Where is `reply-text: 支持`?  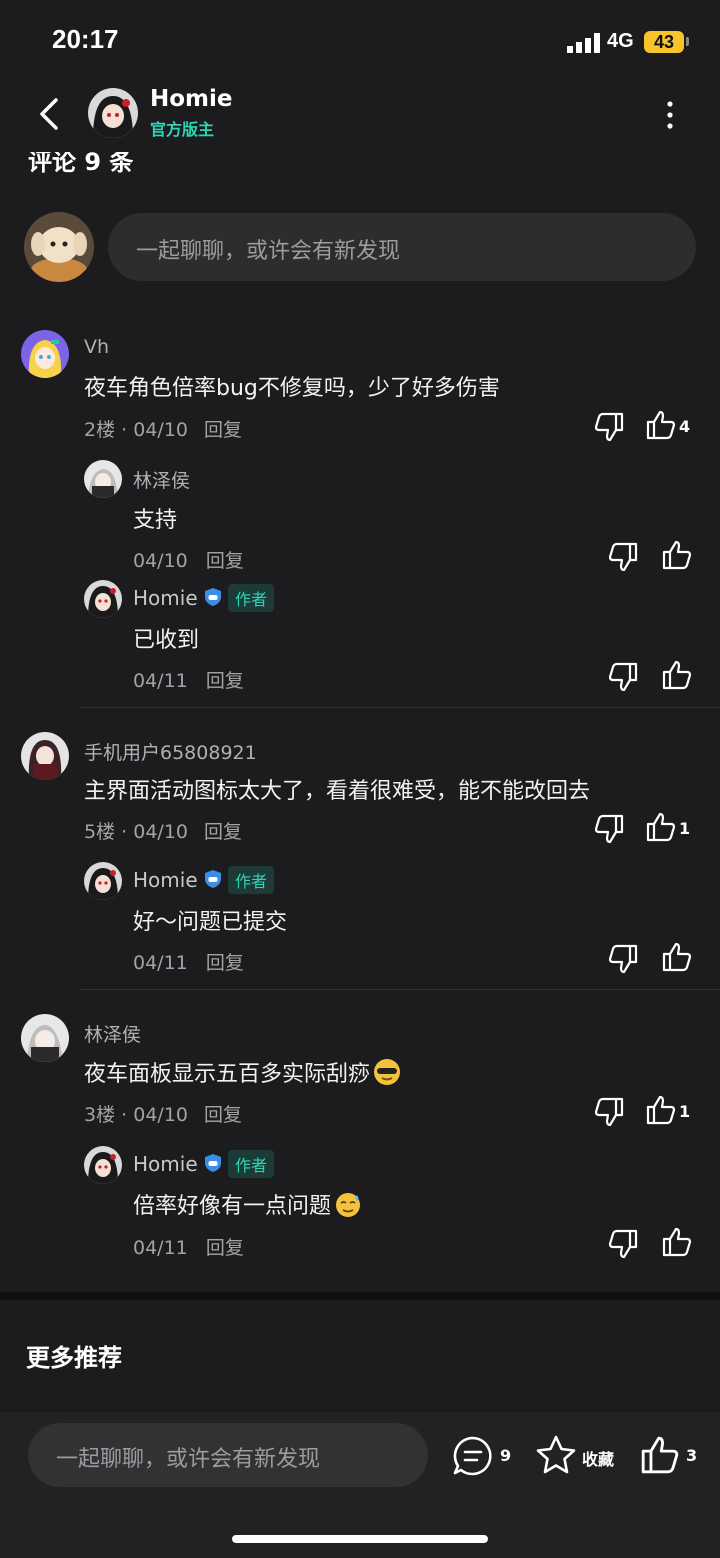
reply-text: 支持 is located at coordinates (155, 520).